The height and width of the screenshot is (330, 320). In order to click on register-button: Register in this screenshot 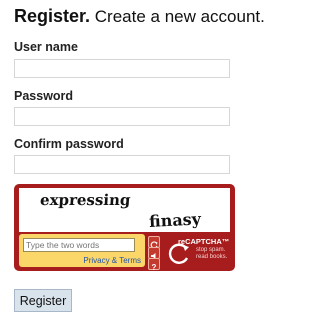, I will do `click(43, 300)`.